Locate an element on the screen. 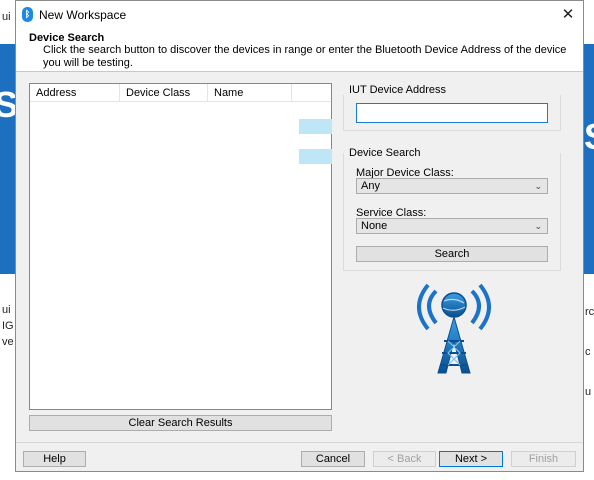 The height and width of the screenshot is (480, 594). background-banner-left is located at coordinates (8, 159).